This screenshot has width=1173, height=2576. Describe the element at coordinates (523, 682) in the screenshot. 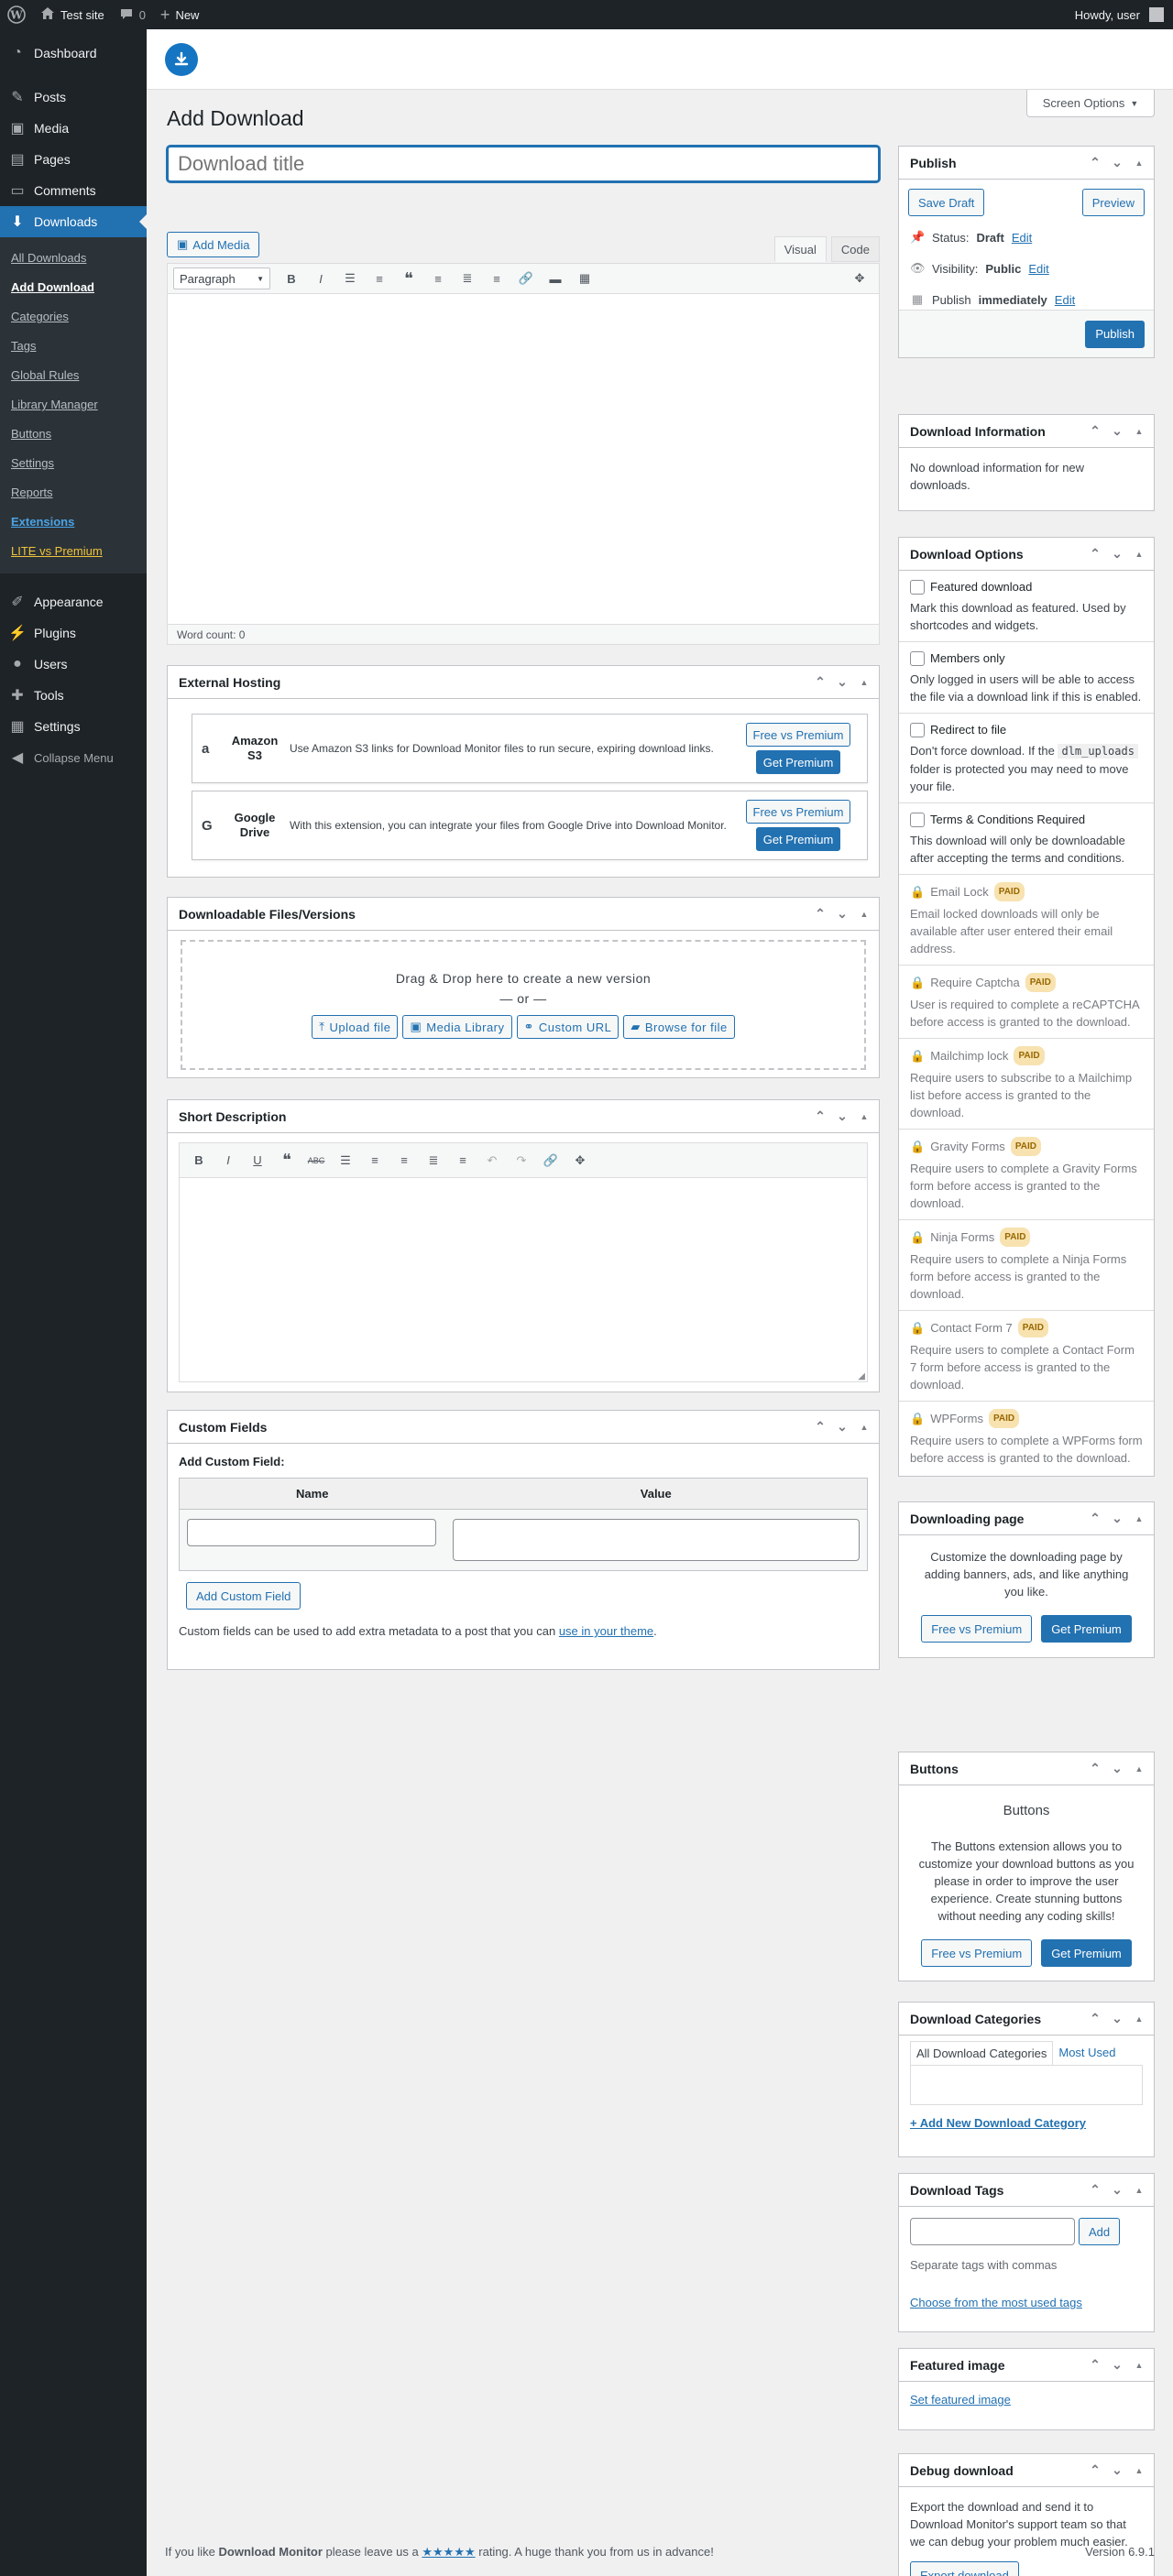

I see `external-hosting-header: External Hosting ⌃ ⌄ ▲` at that location.